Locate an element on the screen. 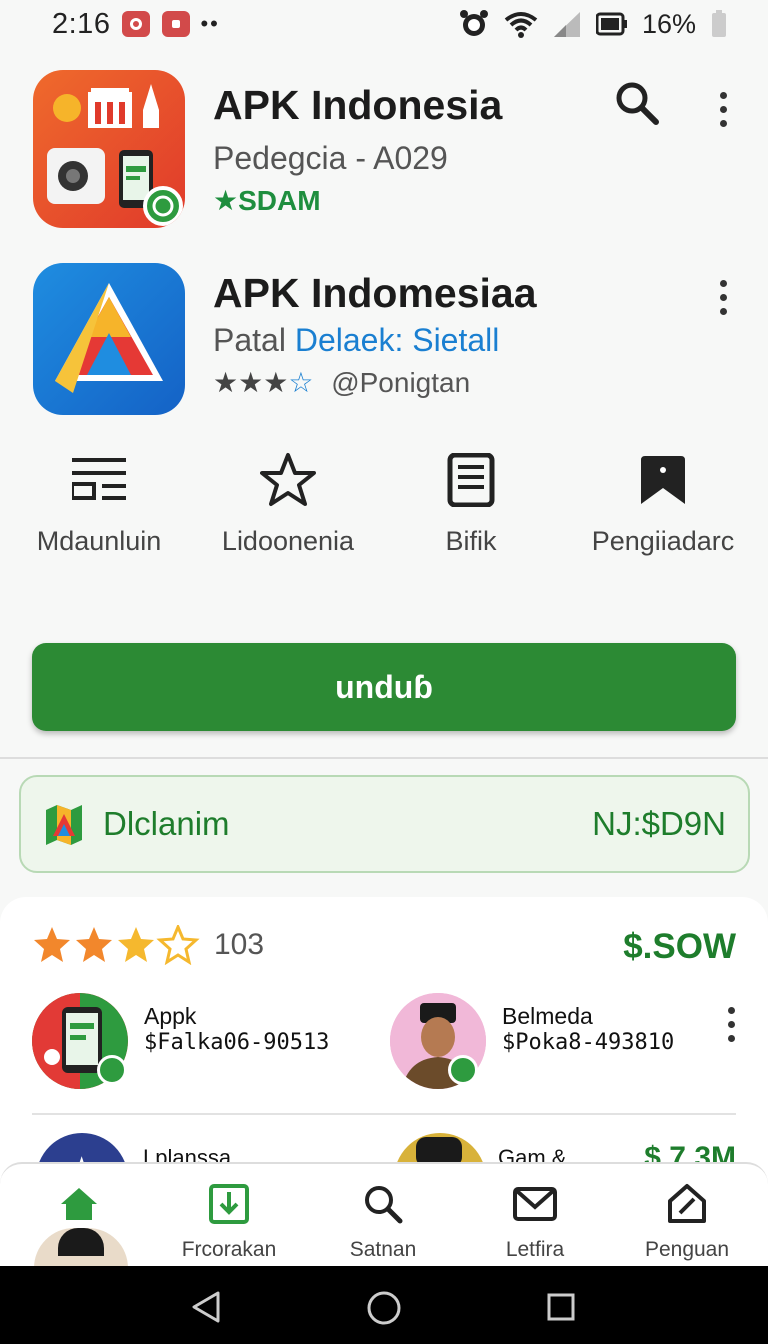 This screenshot has height=1344, width=768. nav-letfira: Letfira is located at coordinates (535, 1222).